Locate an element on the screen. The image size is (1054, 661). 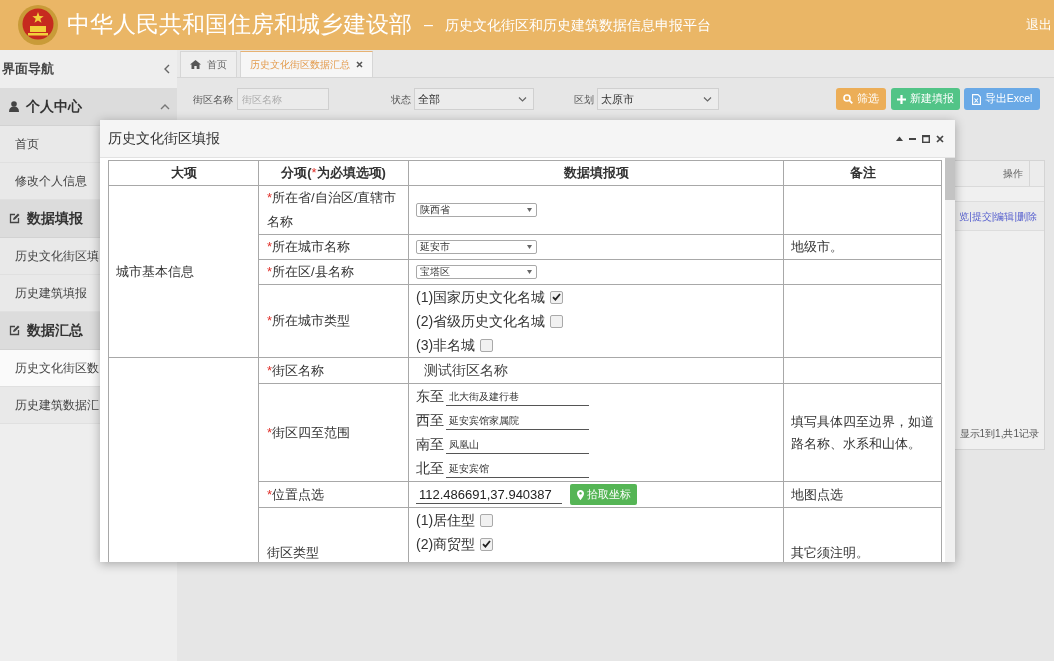
chevron-left-icon is located at coordinates (167, 69).